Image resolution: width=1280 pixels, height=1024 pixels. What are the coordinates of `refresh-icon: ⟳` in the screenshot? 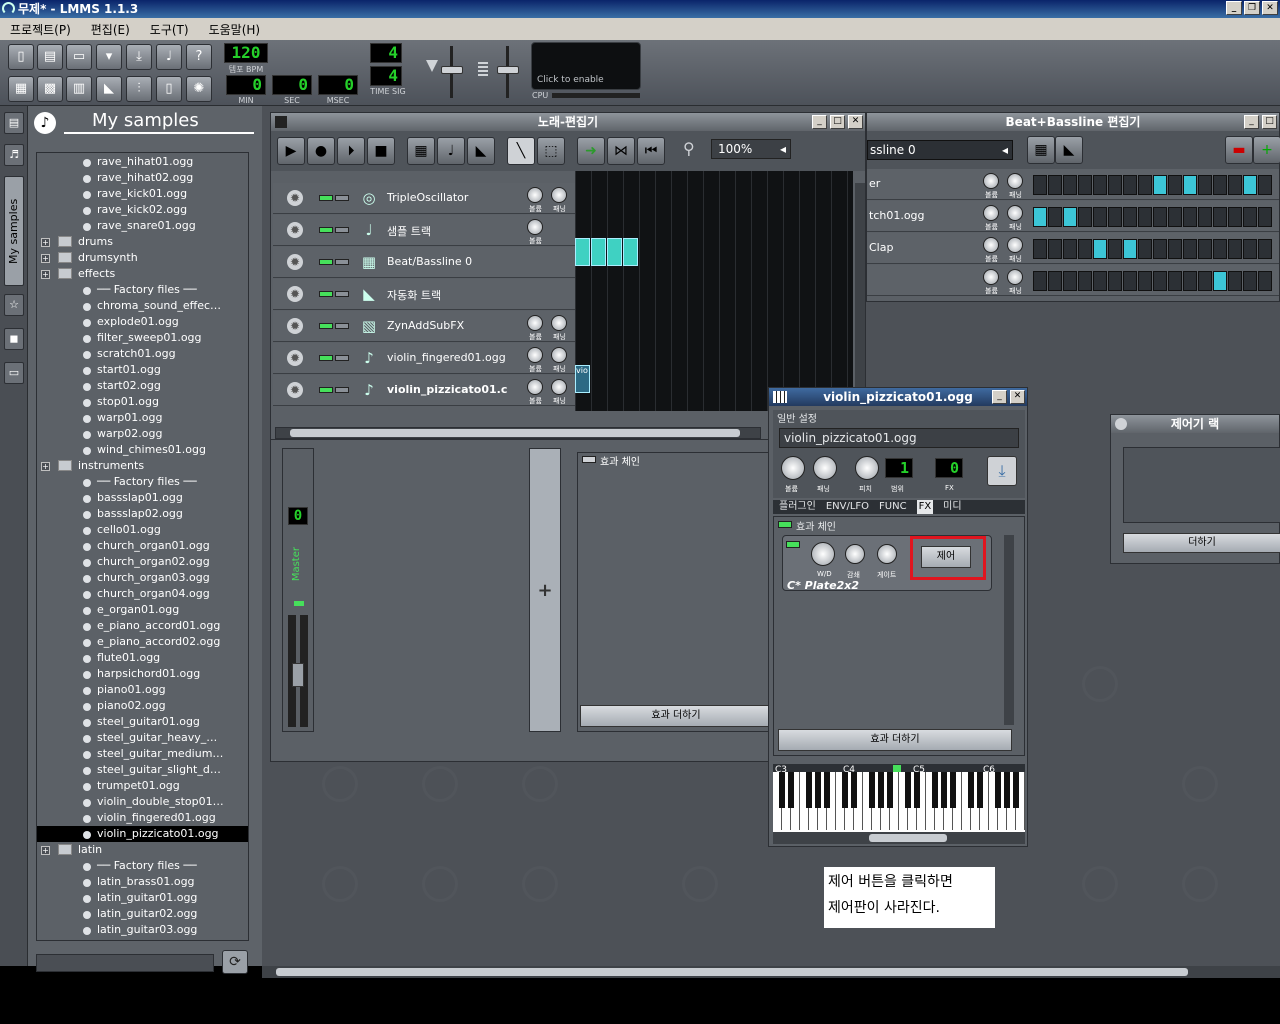 It's located at (235, 962).